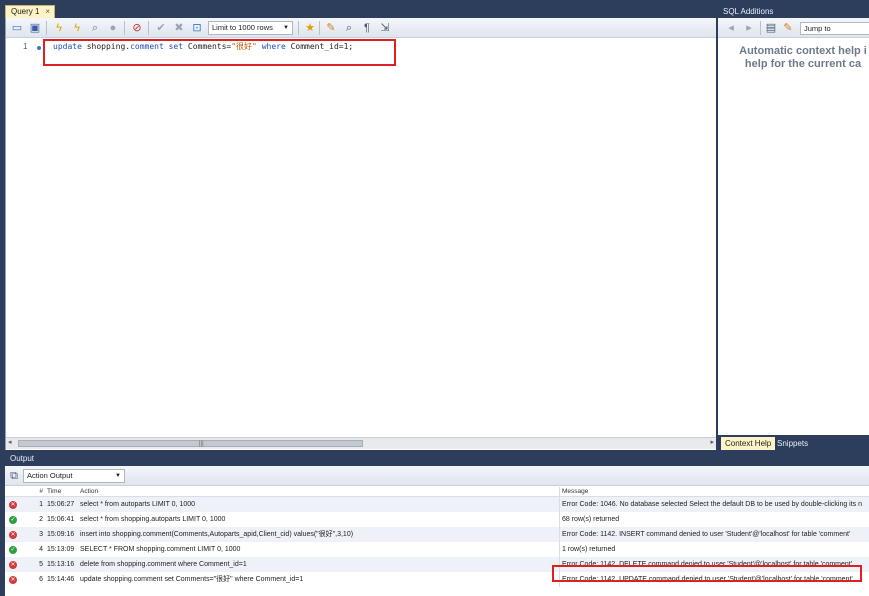 The width and height of the screenshot is (869, 596). Describe the element at coordinates (437, 492) in the screenshot. I see `grid-header: # Time Action Message` at that location.